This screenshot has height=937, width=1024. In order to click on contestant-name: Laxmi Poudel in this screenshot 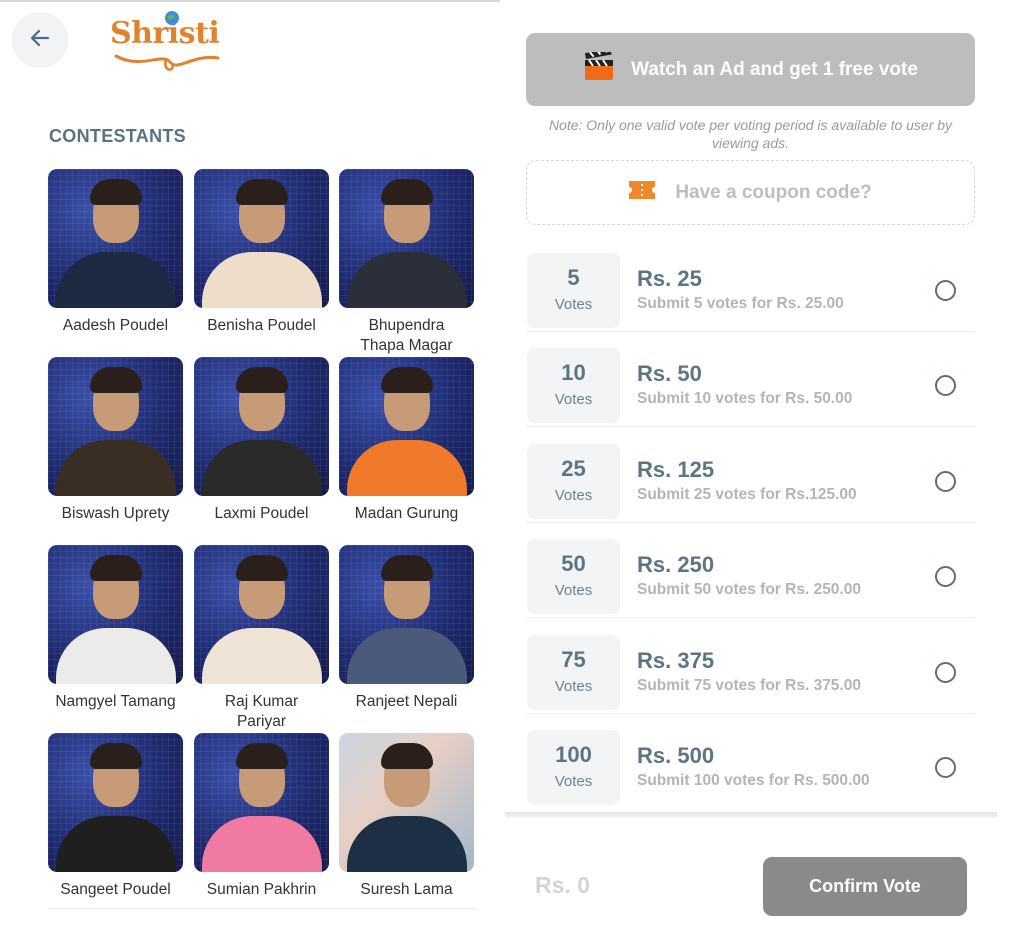, I will do `click(261, 513)`.